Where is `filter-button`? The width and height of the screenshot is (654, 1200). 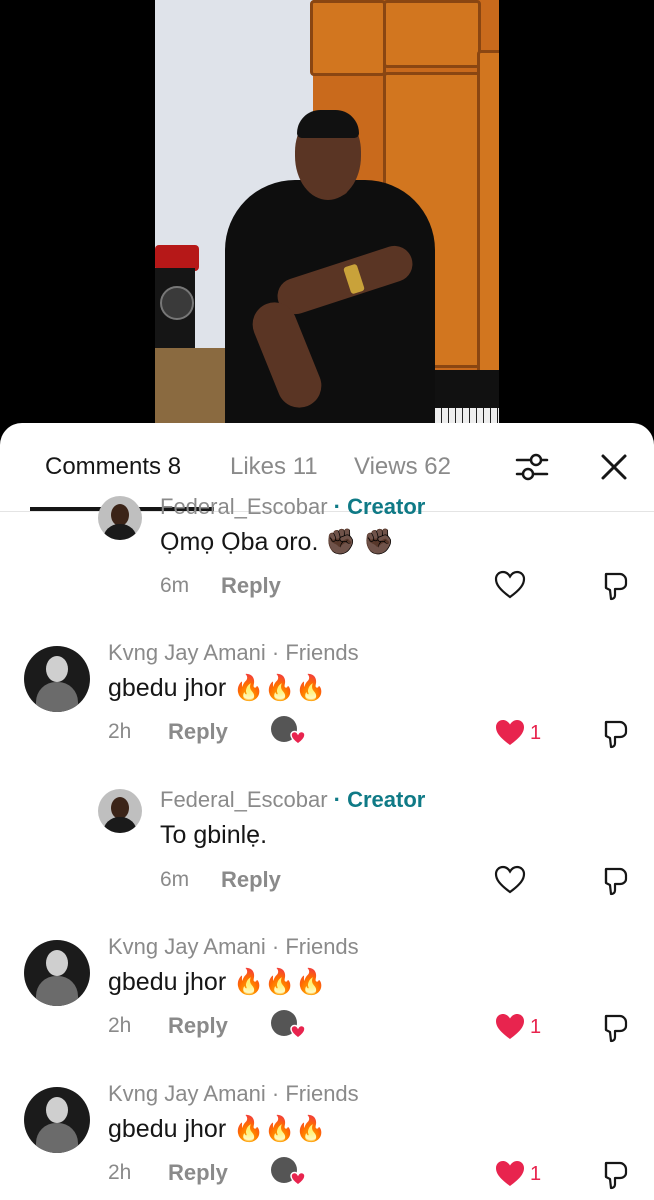 filter-button is located at coordinates (532, 467).